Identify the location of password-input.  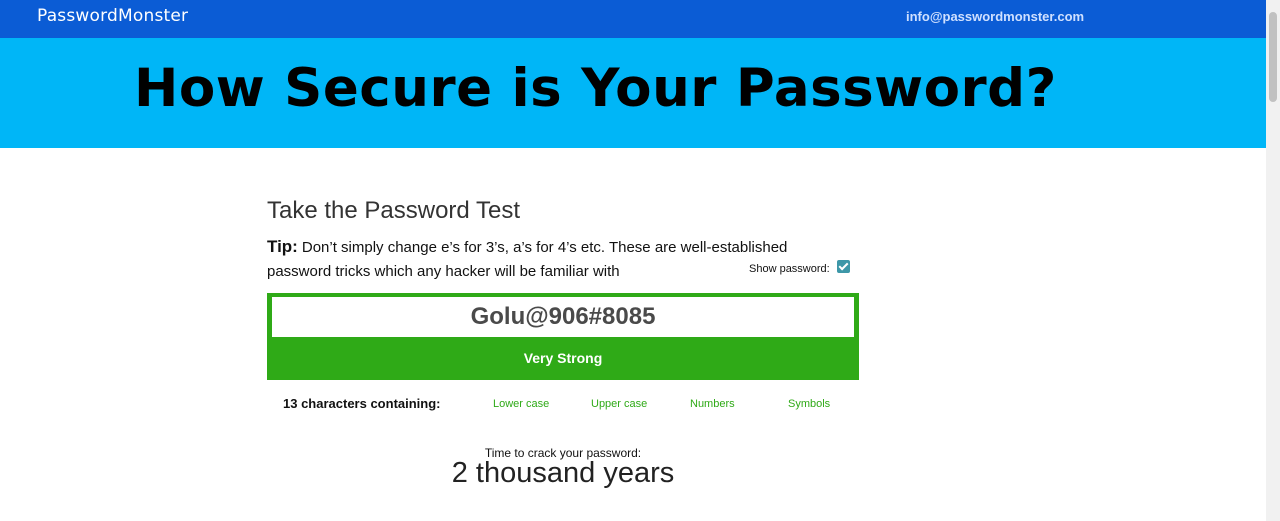
(563, 317).